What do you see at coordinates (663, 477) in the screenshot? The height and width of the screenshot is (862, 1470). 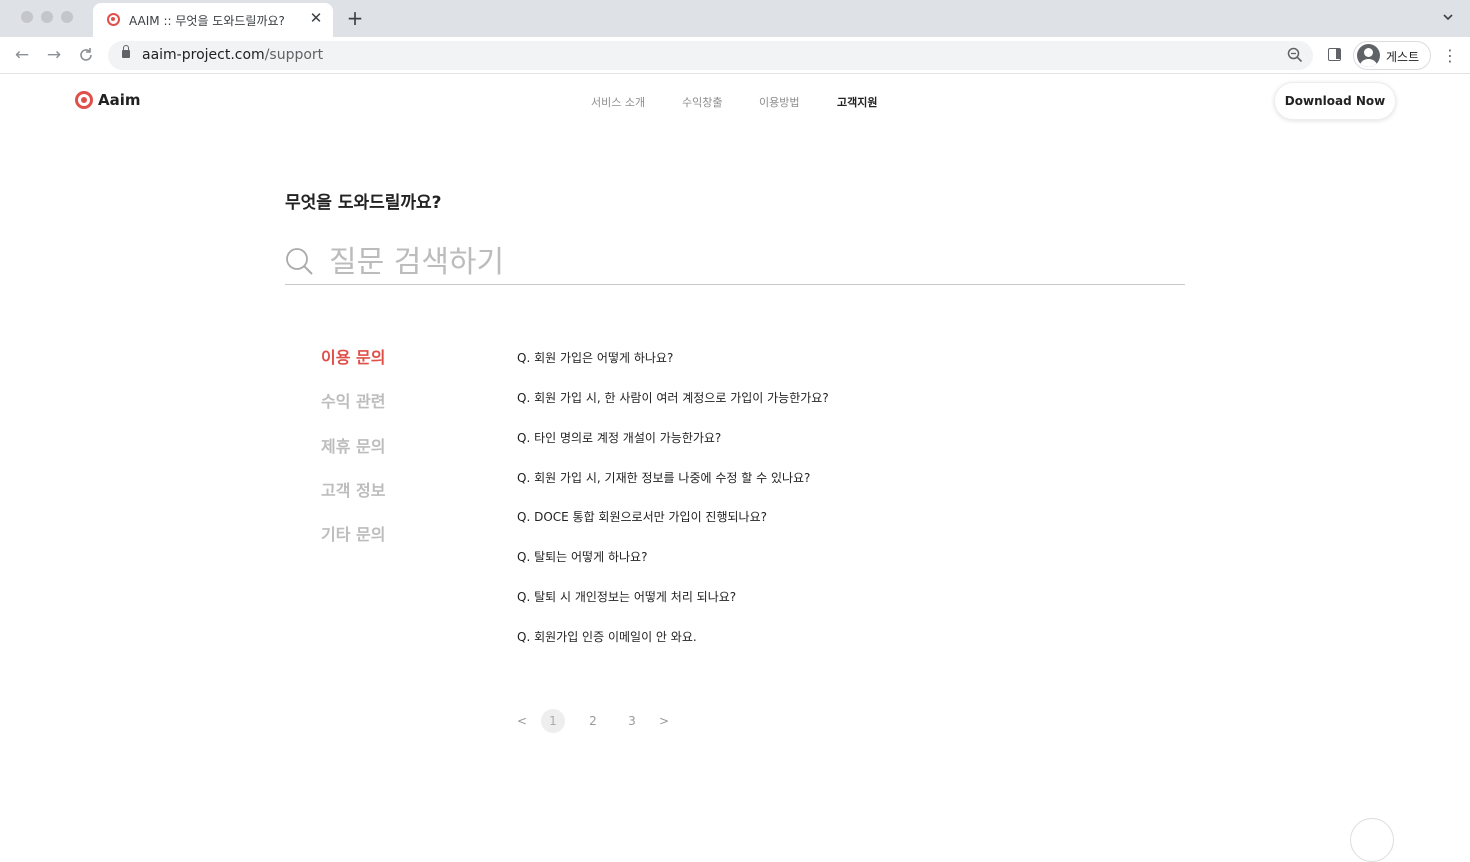 I see `faq-item: Q. 회원 가입 시, 기재한 정보를 나중에 수정 할 수 있나요?` at bounding box center [663, 477].